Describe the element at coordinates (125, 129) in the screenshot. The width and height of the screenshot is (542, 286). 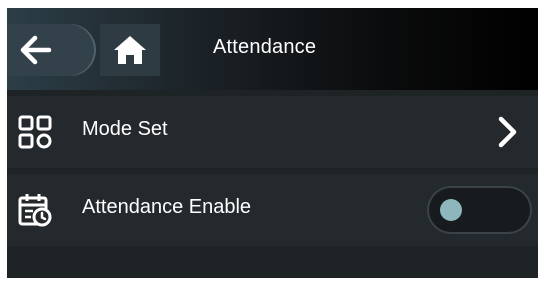
I see `menu-item-label: Mode Set` at that location.